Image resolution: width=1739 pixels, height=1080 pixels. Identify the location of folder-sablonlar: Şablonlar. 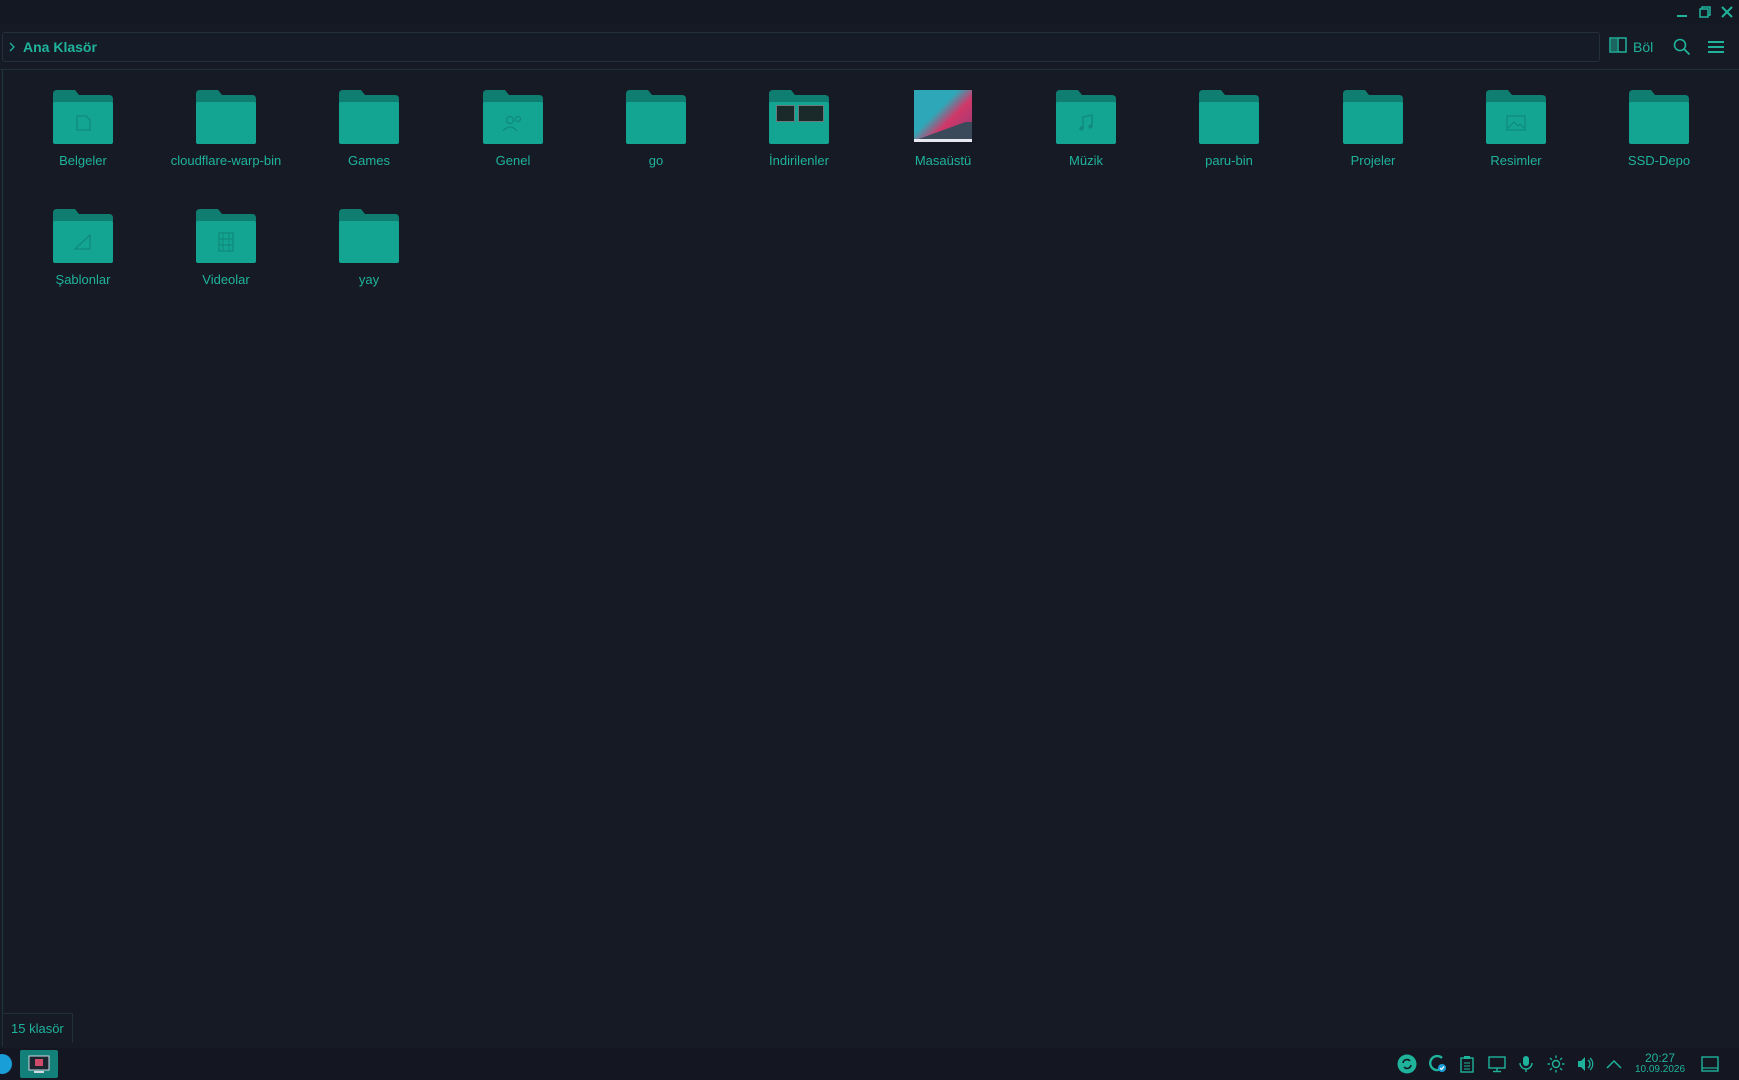
(83, 249).